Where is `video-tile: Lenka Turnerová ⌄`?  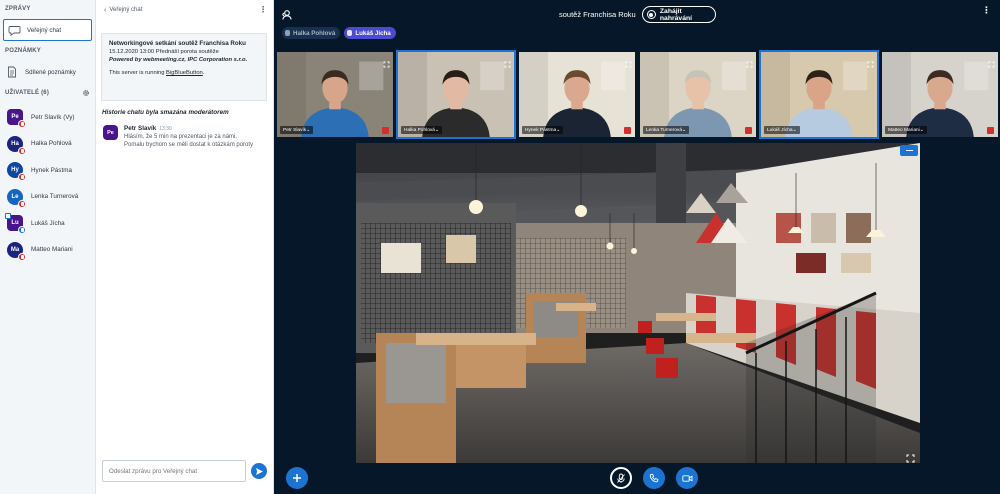 video-tile: Lenka Turnerová ⌄ is located at coordinates (698, 94).